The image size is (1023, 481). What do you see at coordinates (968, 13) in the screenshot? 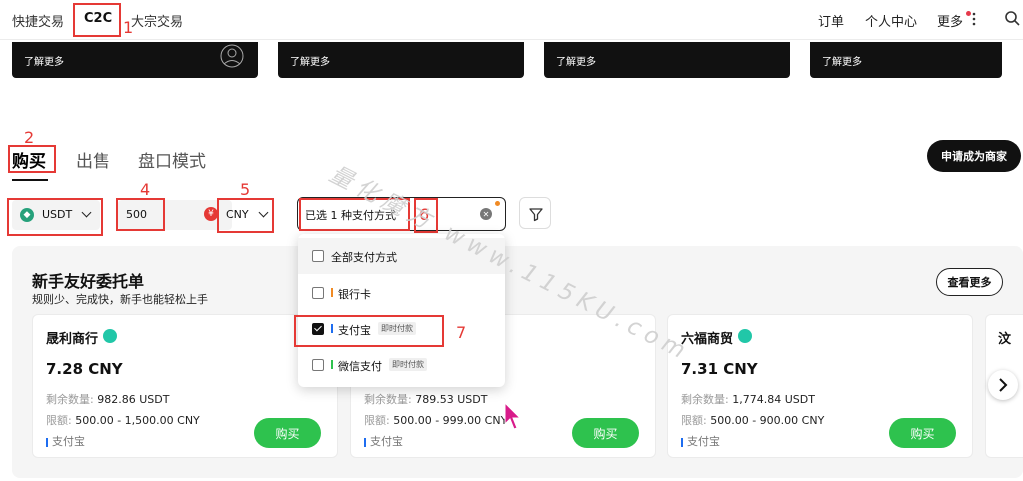
I see `notification-dot` at bounding box center [968, 13].